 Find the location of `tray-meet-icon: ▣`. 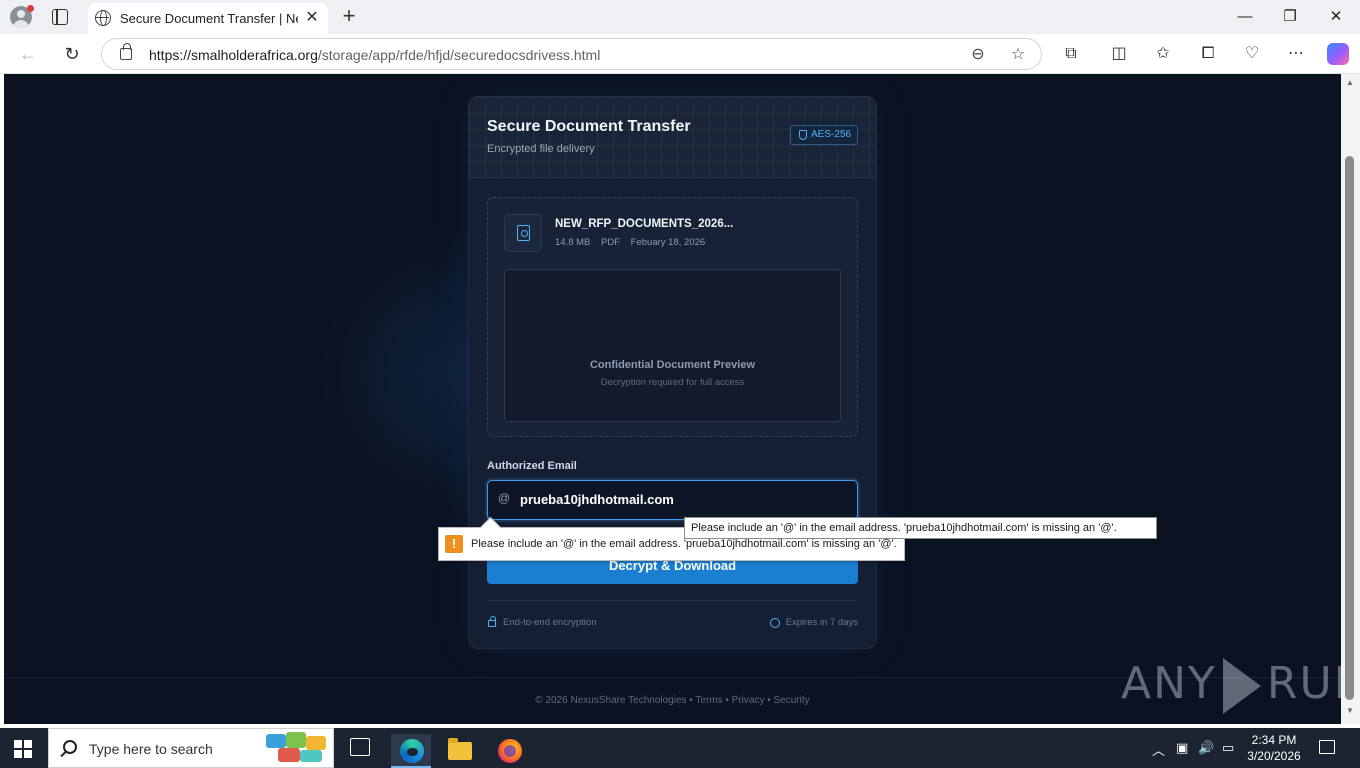

tray-meet-icon: ▣ is located at coordinates (1182, 748).